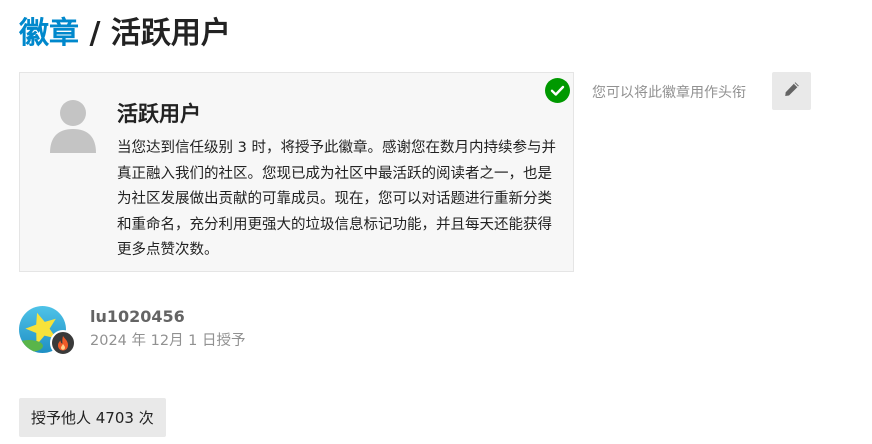  What do you see at coordinates (669, 93) in the screenshot?
I see `use-as-title-hint: 您可以将此徽章用作头衔` at bounding box center [669, 93].